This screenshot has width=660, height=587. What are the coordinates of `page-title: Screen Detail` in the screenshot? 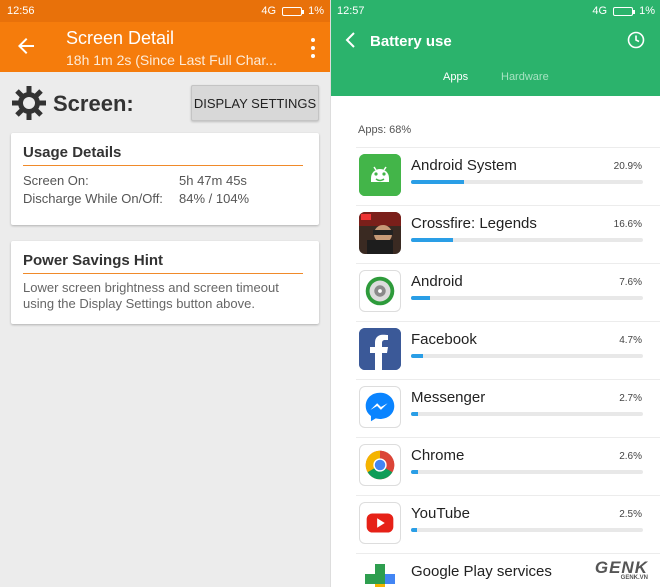 It's located at (120, 38).